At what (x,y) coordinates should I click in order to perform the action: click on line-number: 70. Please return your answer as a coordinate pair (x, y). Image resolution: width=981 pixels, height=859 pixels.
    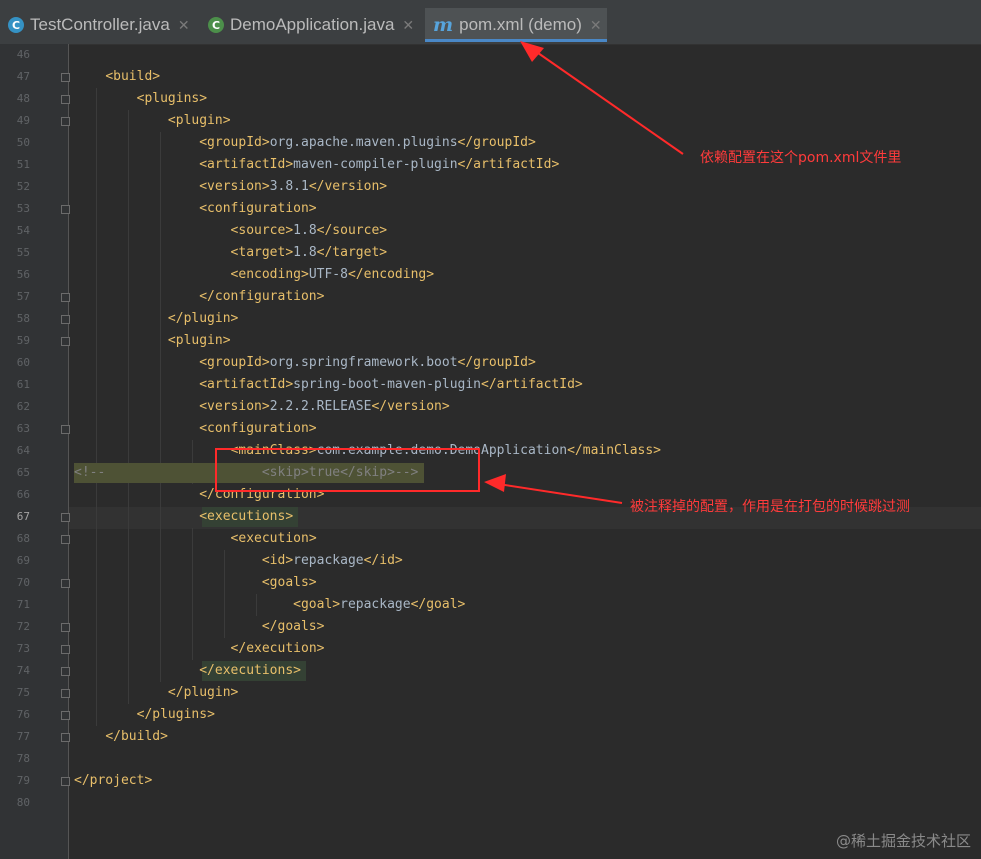
    Looking at the image, I should click on (23, 582).